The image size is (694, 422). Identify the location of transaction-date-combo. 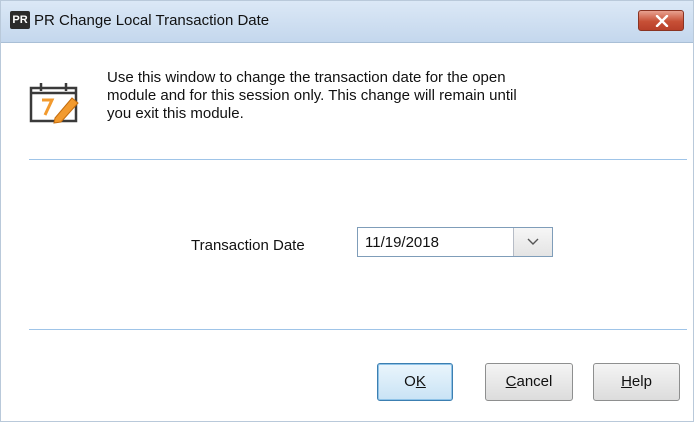
(455, 242).